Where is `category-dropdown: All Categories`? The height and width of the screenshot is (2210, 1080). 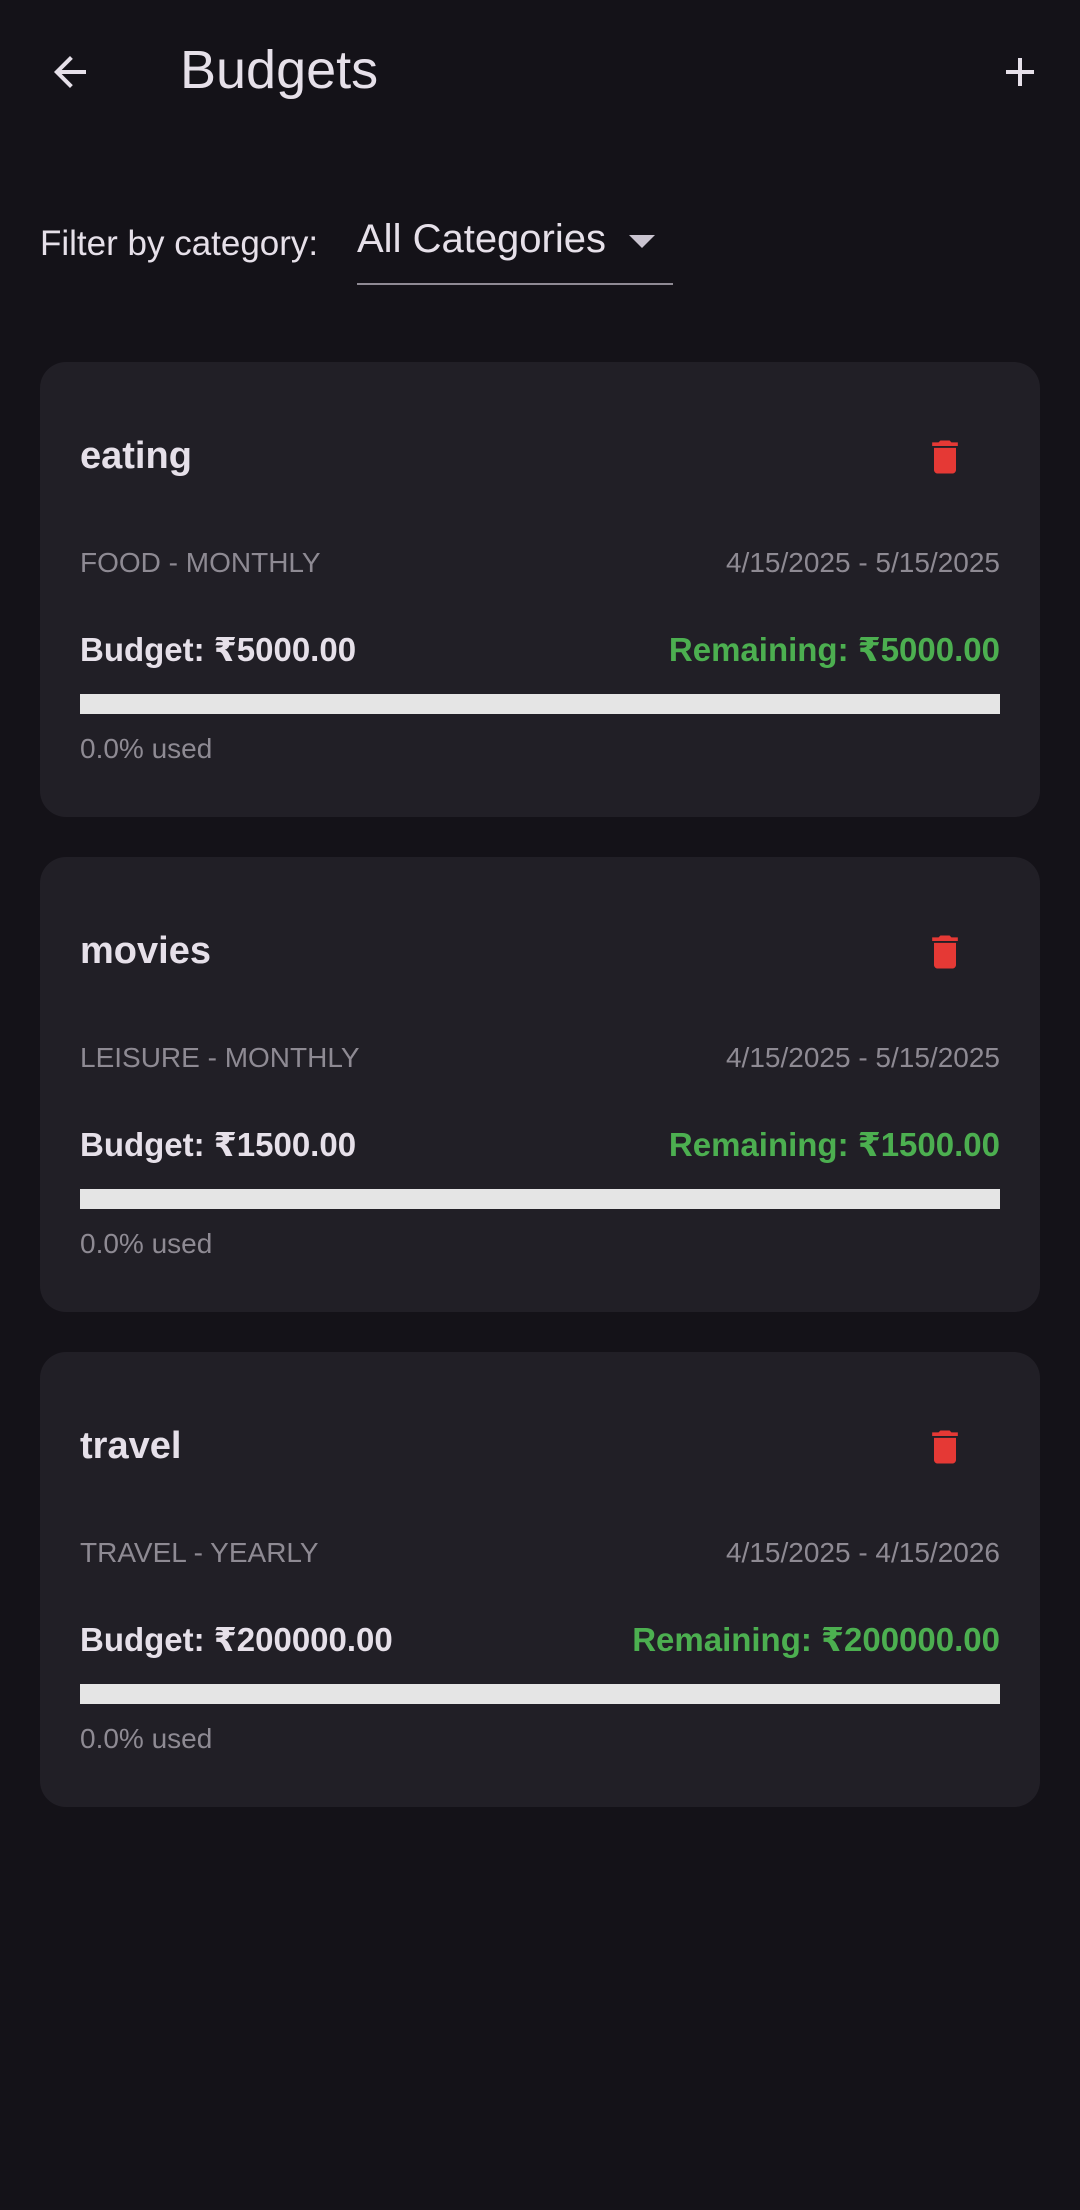
category-dropdown: All Categories is located at coordinates (515, 245).